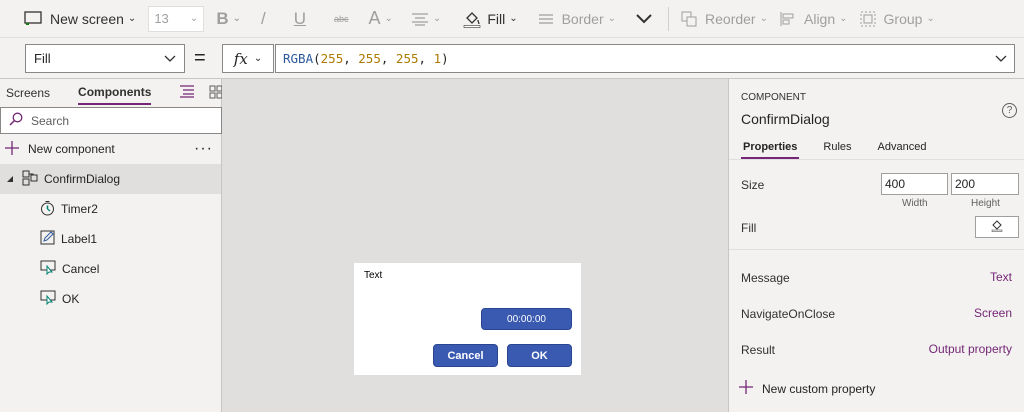 The width and height of the screenshot is (1024, 412). What do you see at coordinates (765, 278) in the screenshot?
I see `custom-prop-message-label: Message` at bounding box center [765, 278].